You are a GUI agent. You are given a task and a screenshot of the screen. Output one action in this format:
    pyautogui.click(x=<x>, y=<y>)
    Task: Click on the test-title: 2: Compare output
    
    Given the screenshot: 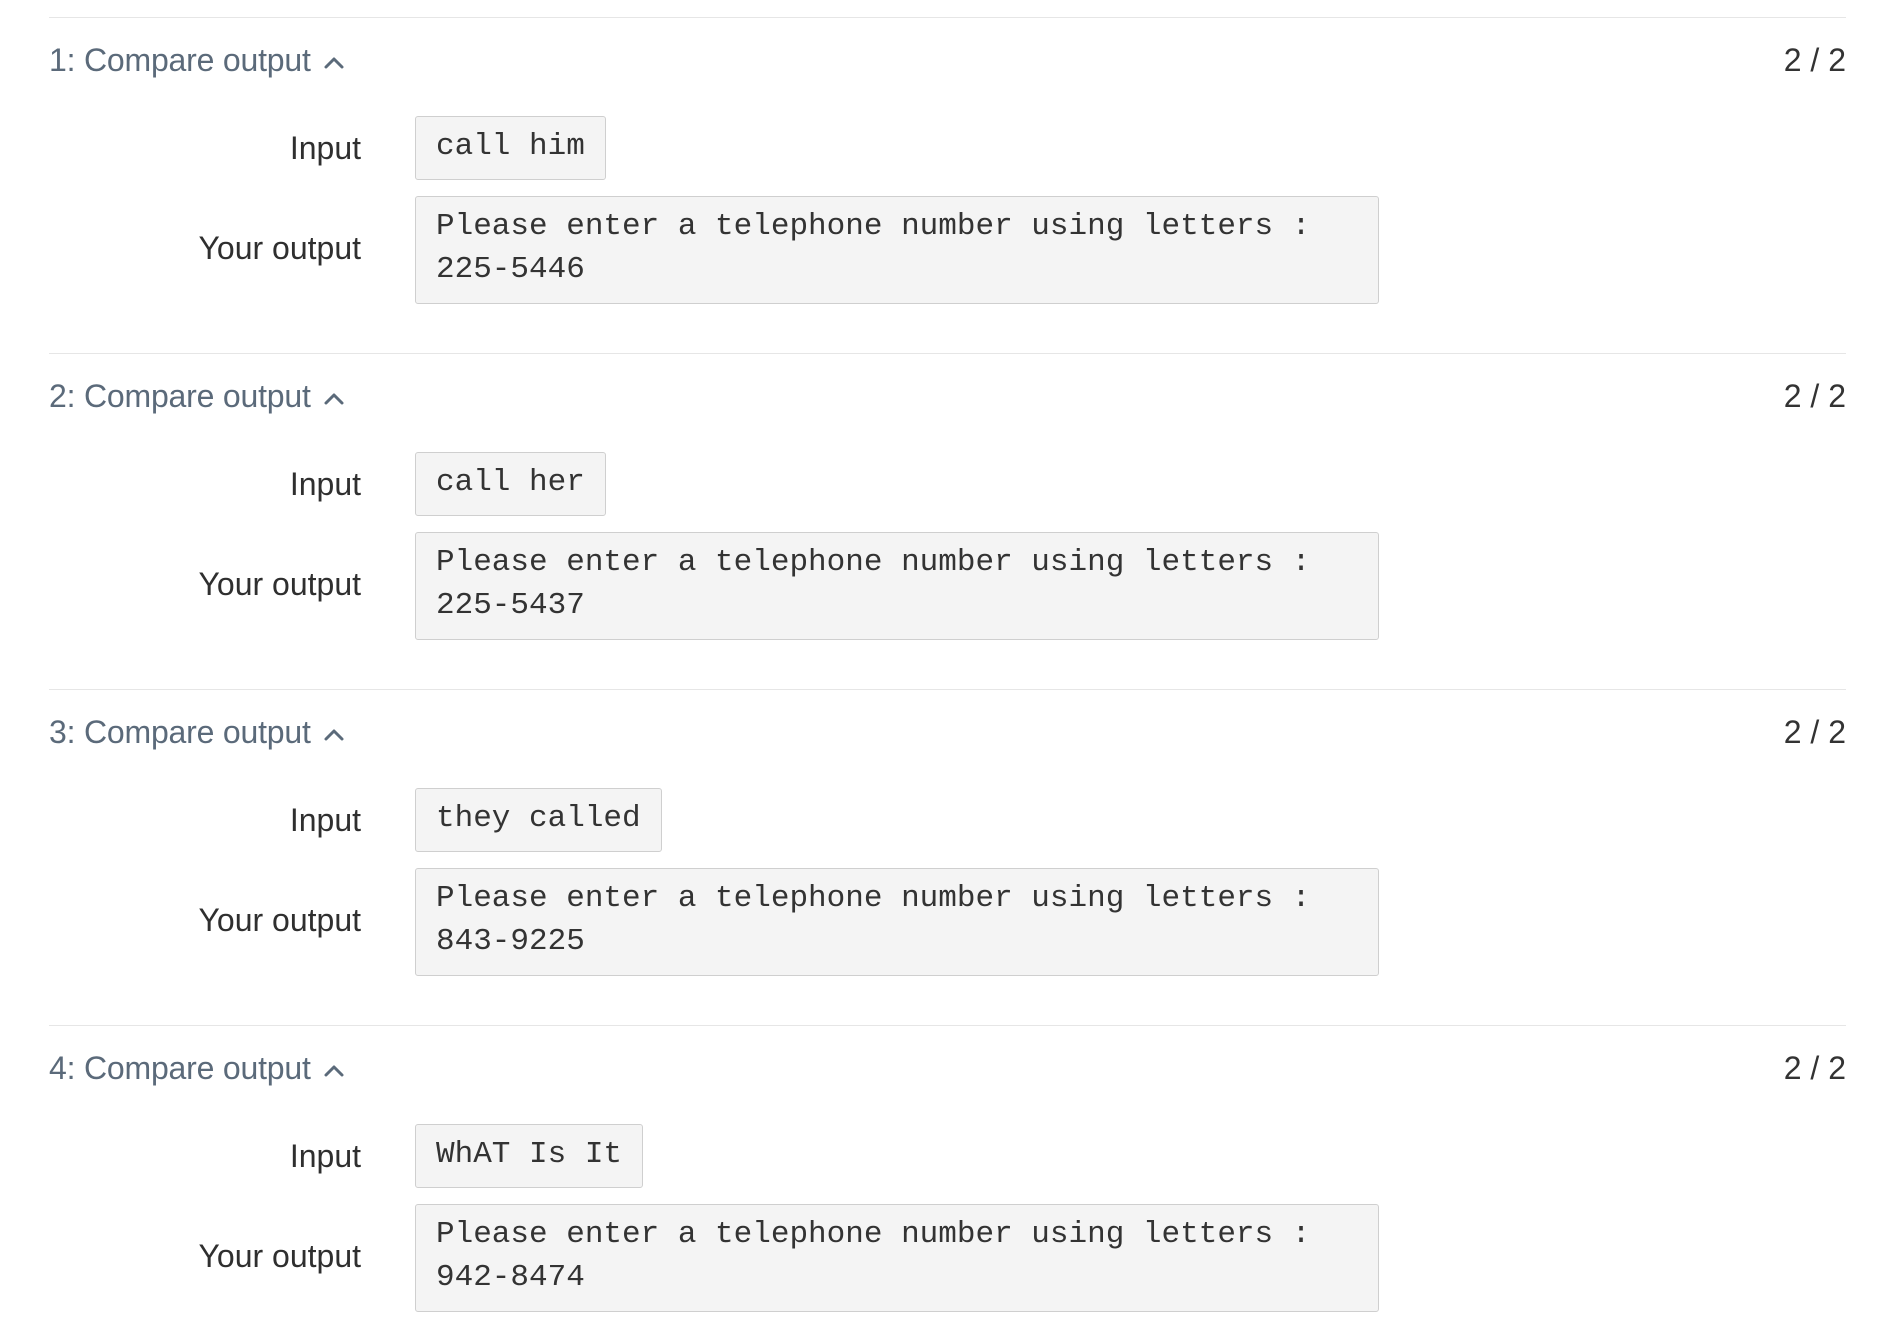 What is the action you would take?
    pyautogui.click(x=180, y=395)
    